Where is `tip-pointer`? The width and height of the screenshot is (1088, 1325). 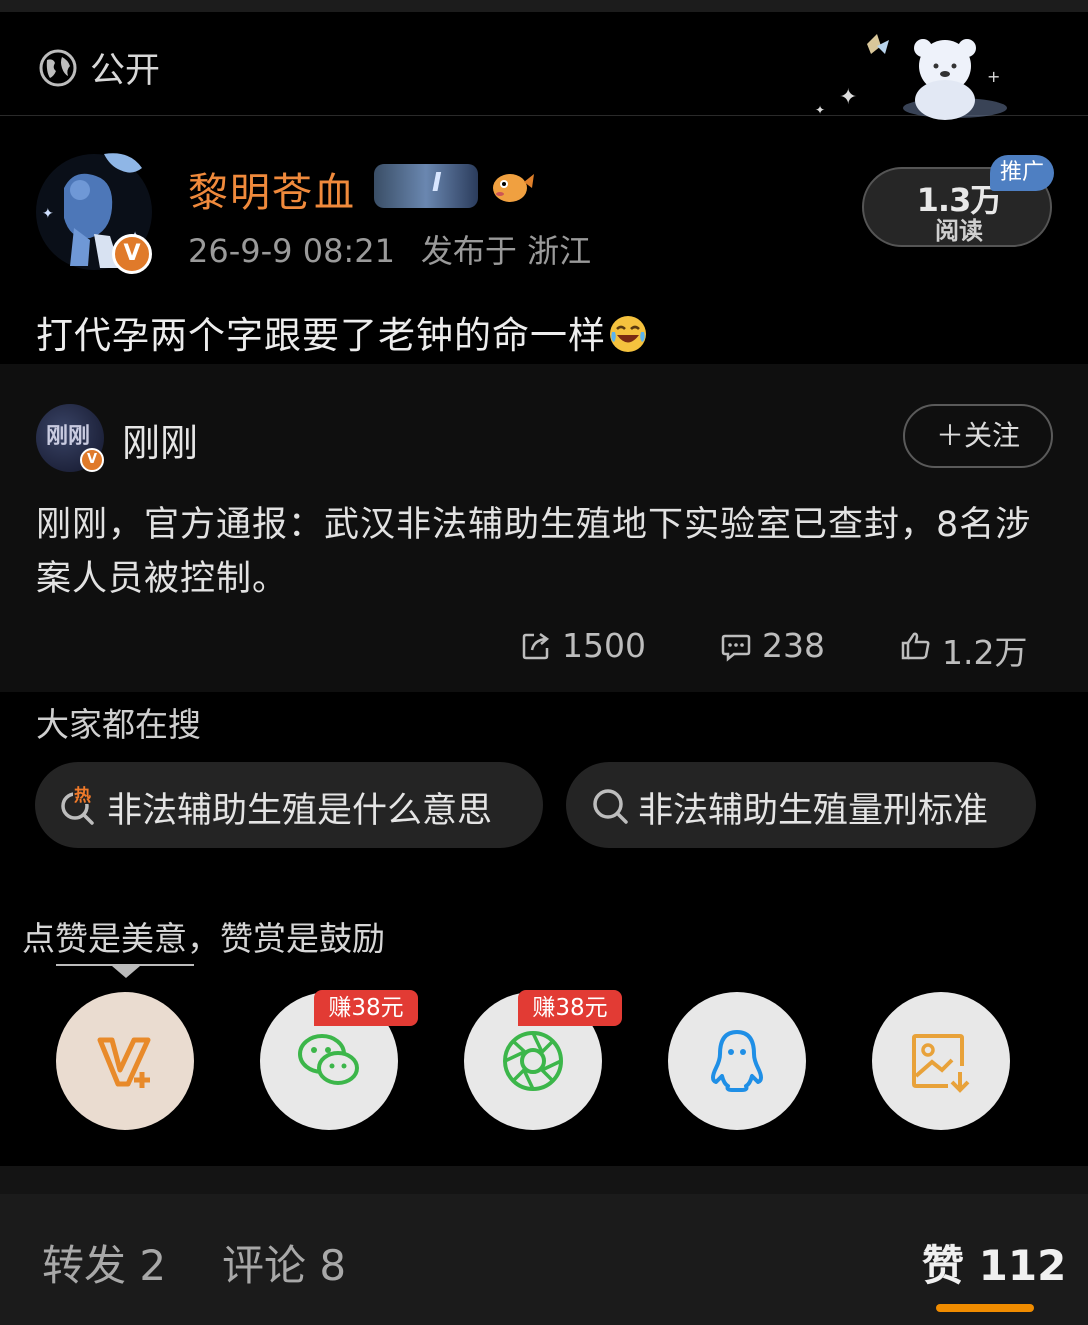 tip-pointer is located at coordinates (126, 972).